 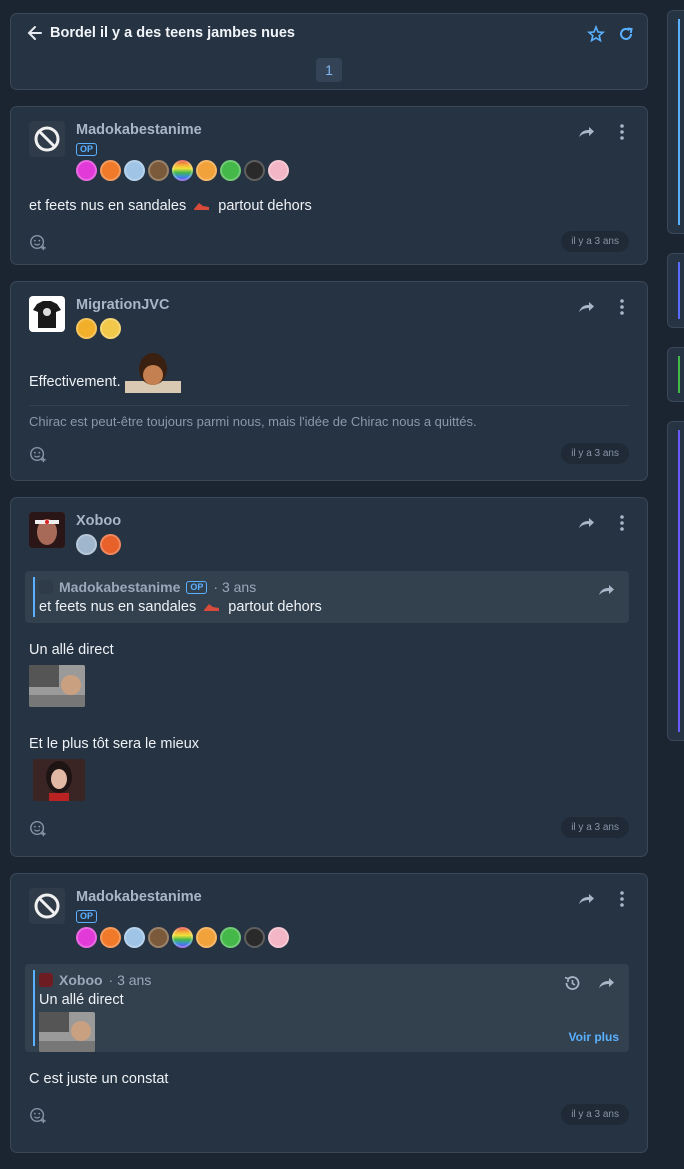 I want to click on post-header: MigrationJVC, so click(x=329, y=317).